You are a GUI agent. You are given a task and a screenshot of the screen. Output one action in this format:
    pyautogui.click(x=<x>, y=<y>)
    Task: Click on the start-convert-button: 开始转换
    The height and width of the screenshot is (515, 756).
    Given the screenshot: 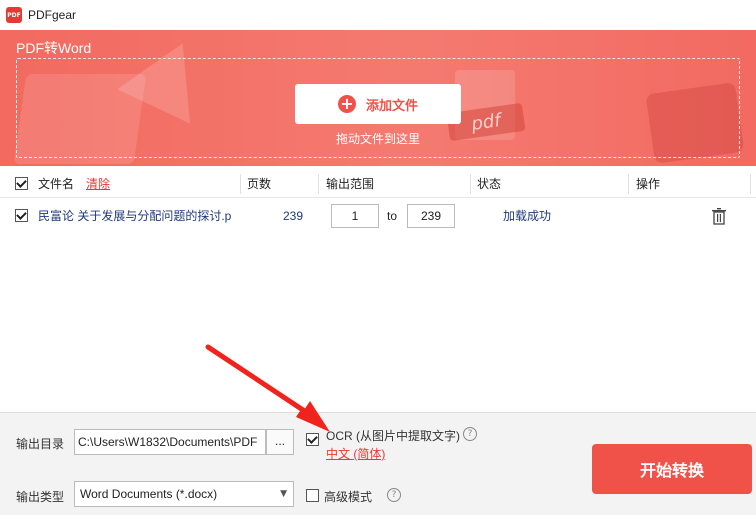 What is the action you would take?
    pyautogui.click(x=672, y=469)
    